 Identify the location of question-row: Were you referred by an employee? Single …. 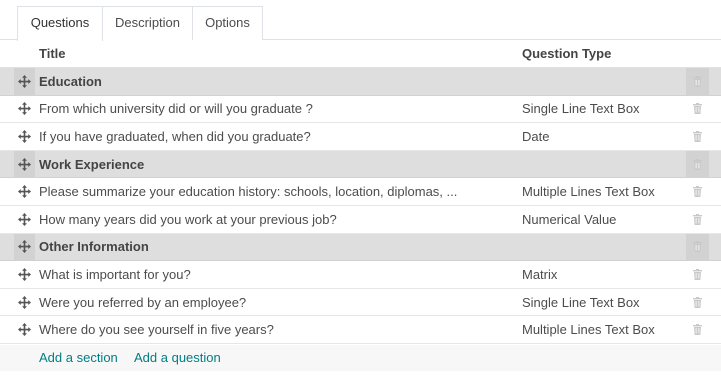
(360, 302).